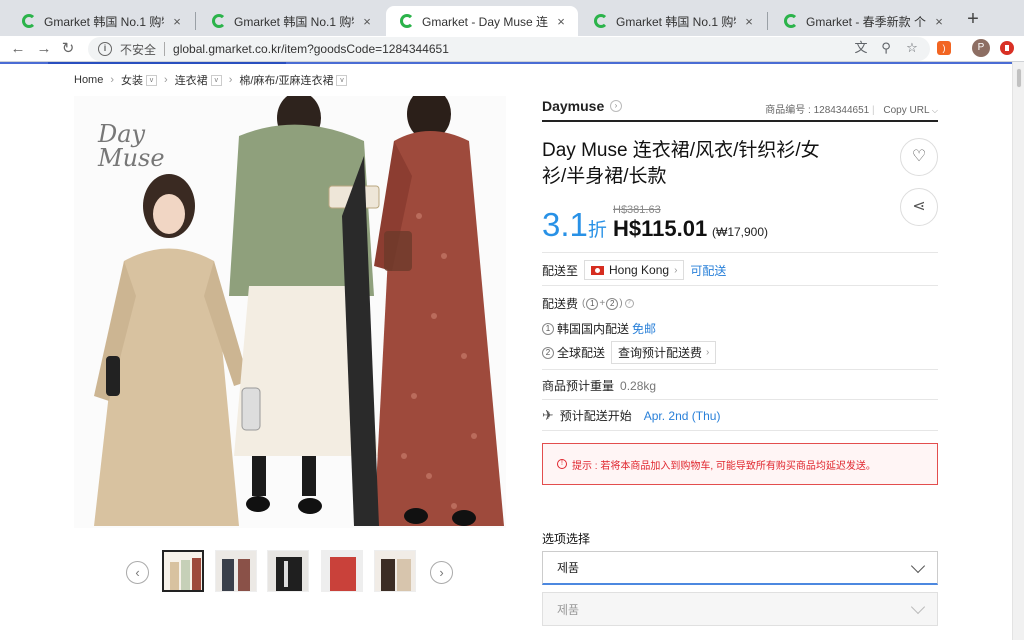 The width and height of the screenshot is (1024, 640). Describe the element at coordinates (973, 19) in the screenshot. I see `new-tab-button: +` at that location.